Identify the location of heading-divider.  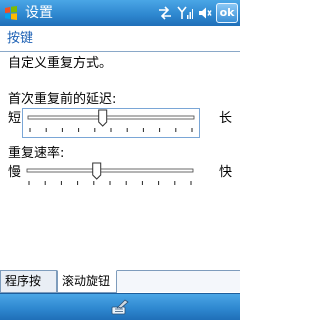
(120, 51).